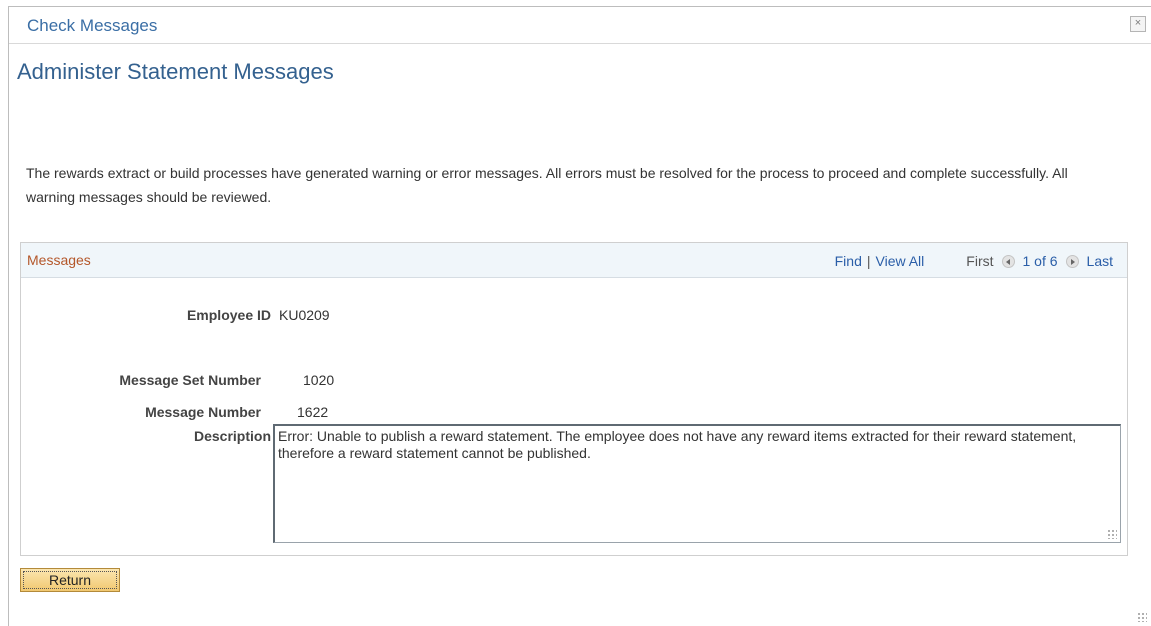  Describe the element at coordinates (1112, 534) in the screenshot. I see `resize-grip-icon` at that location.